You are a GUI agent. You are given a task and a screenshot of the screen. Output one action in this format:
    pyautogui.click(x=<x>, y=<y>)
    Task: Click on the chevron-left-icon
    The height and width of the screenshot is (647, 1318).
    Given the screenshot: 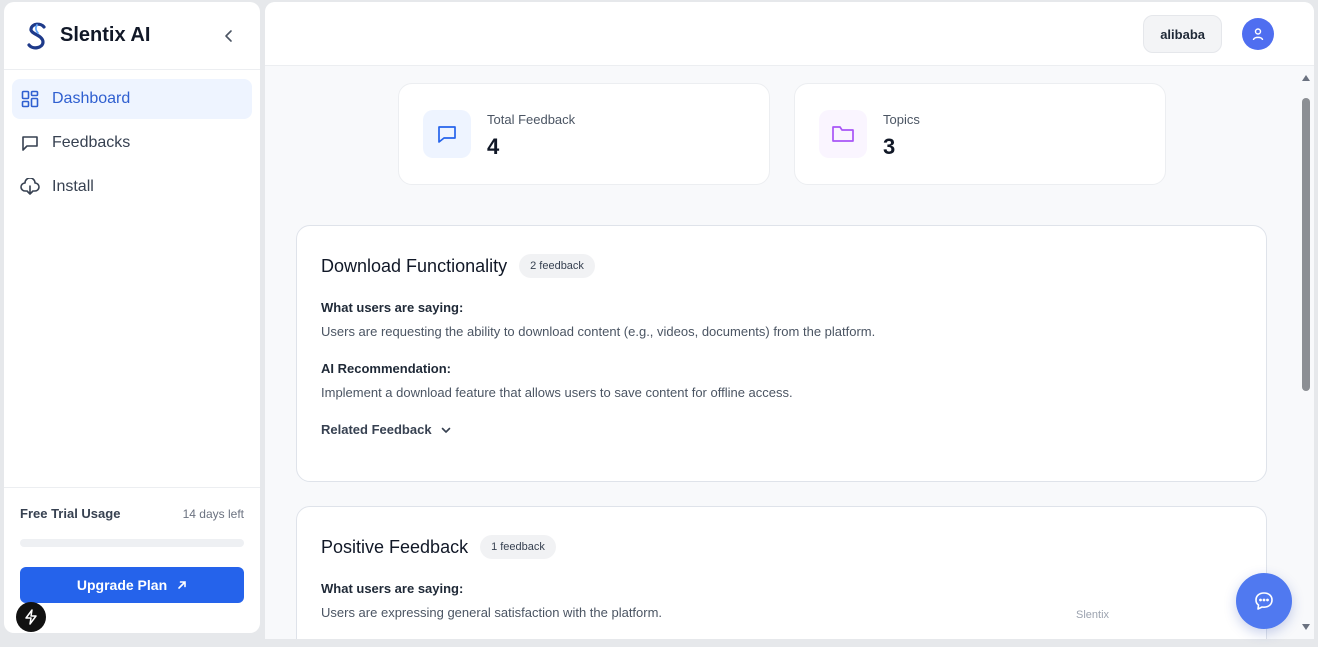 What is the action you would take?
    pyautogui.click(x=228, y=35)
    